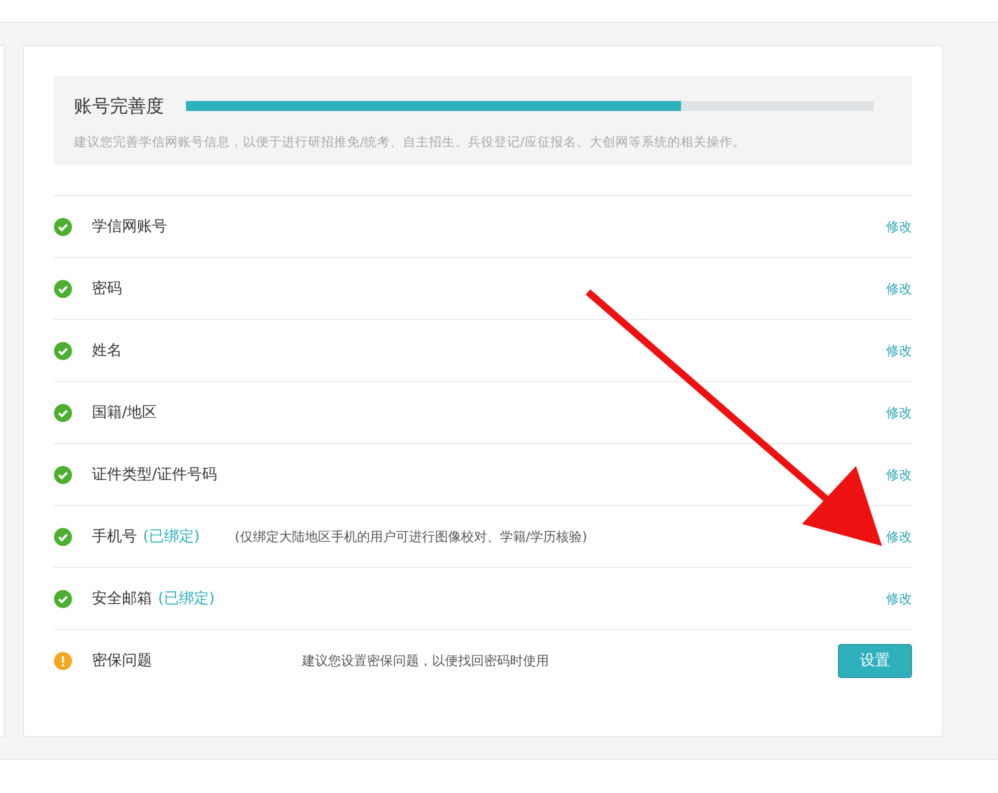  I want to click on item-label: 国籍/地区, so click(125, 412).